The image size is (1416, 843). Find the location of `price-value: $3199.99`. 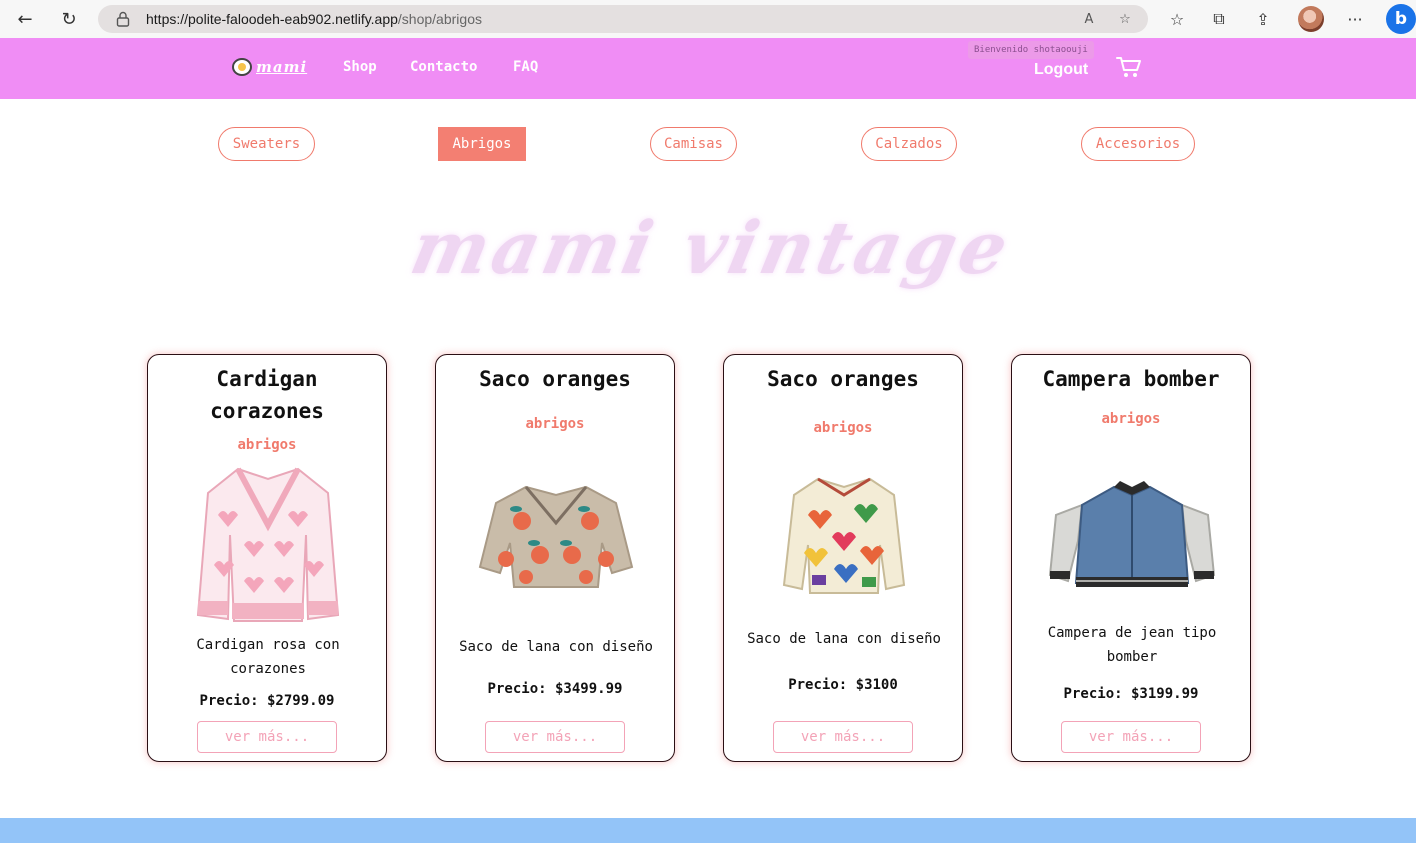

price-value: $3199.99 is located at coordinates (1165, 694).